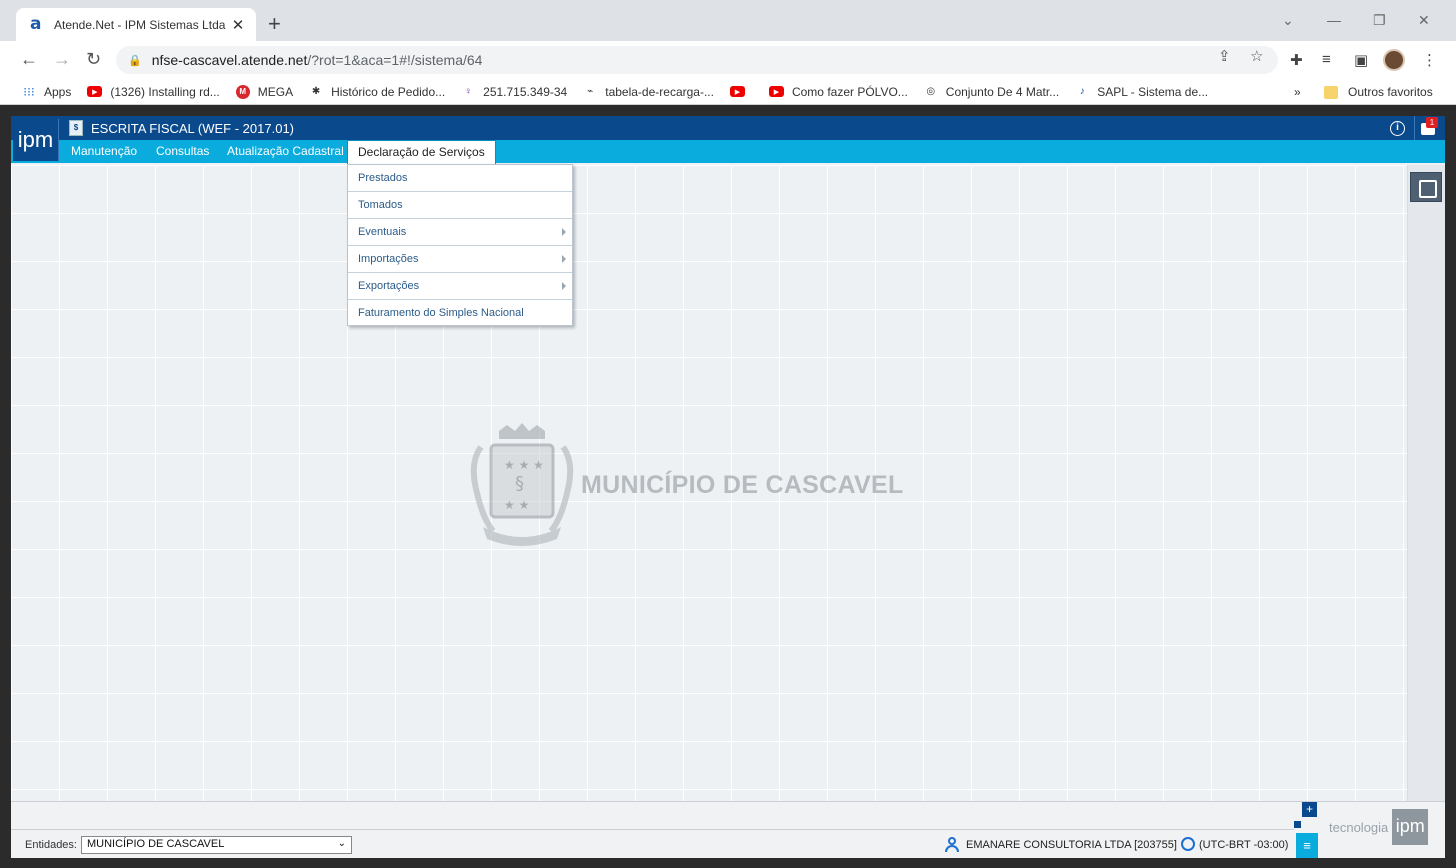  Describe the element at coordinates (140, 24) in the screenshot. I see `tab-title: Atende.Net - IPM Sistemas Ltda` at that location.